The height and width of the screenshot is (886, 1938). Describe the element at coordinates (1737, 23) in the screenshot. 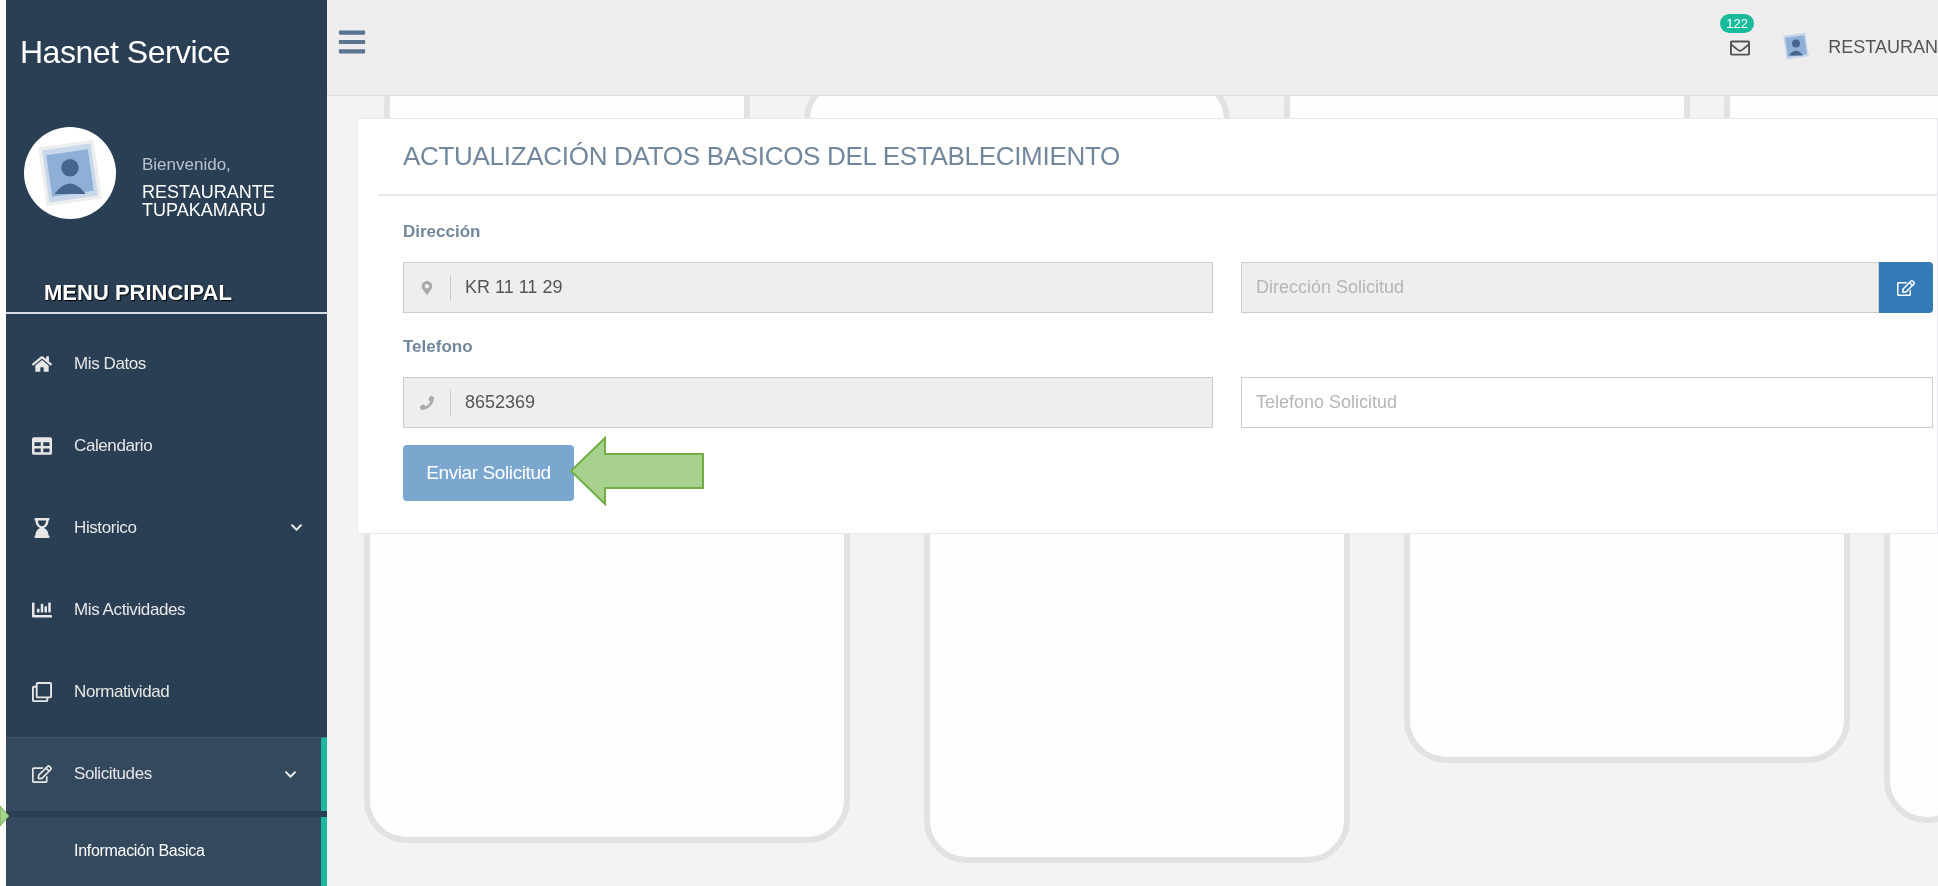

I see `notification-badge: 122` at that location.